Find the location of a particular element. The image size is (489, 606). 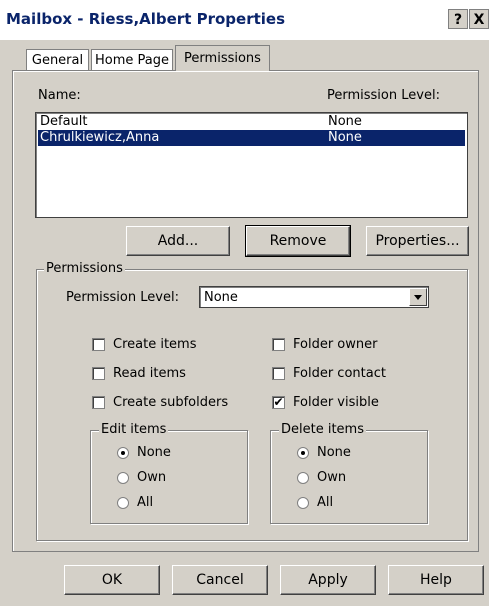

delete-none-label: None is located at coordinates (334, 452).